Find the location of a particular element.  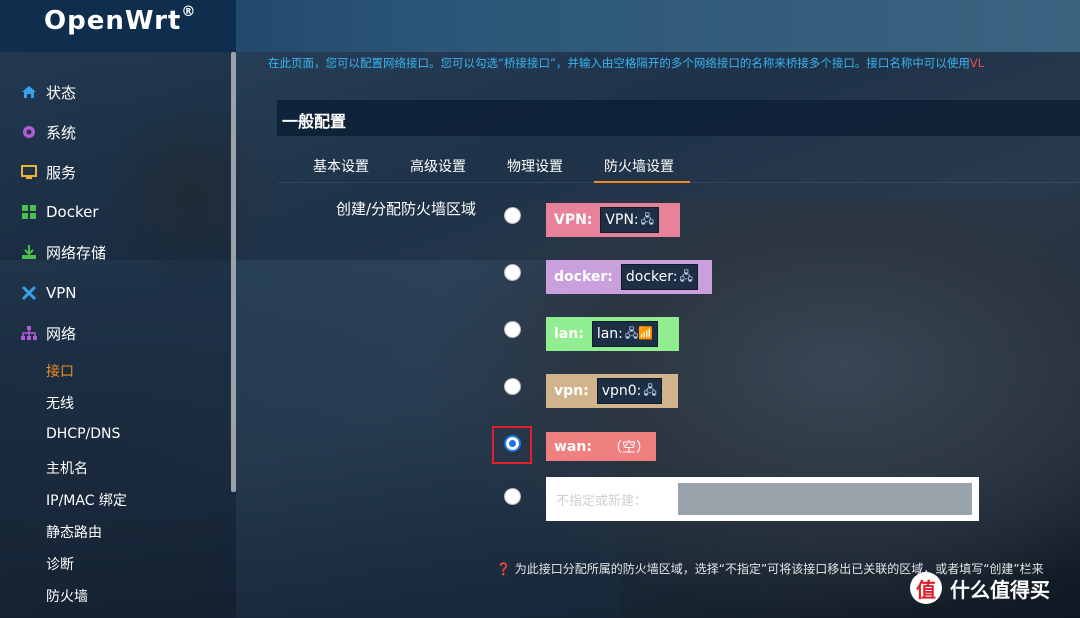

sidebar-item-label: VPN is located at coordinates (61, 293).